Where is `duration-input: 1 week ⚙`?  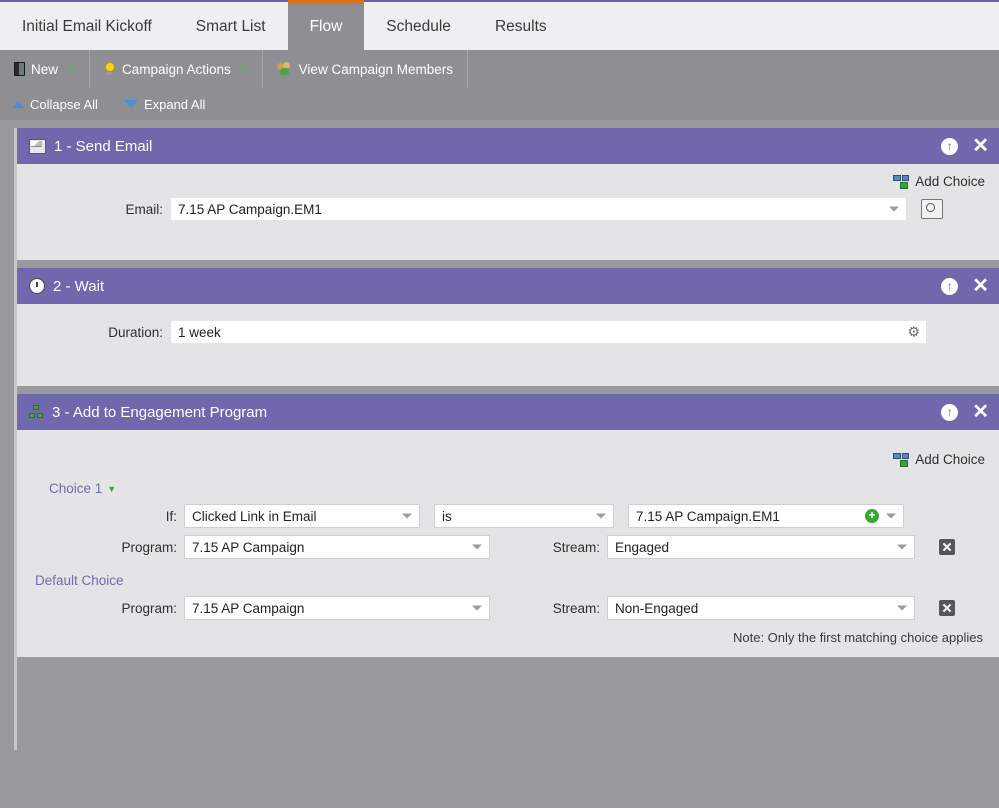 duration-input: 1 week ⚙ is located at coordinates (548, 332).